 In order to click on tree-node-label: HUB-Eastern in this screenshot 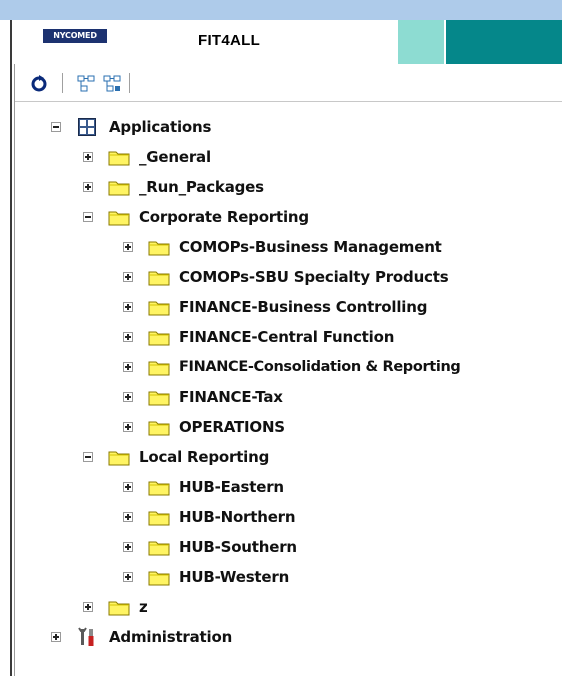, I will do `click(231, 487)`.